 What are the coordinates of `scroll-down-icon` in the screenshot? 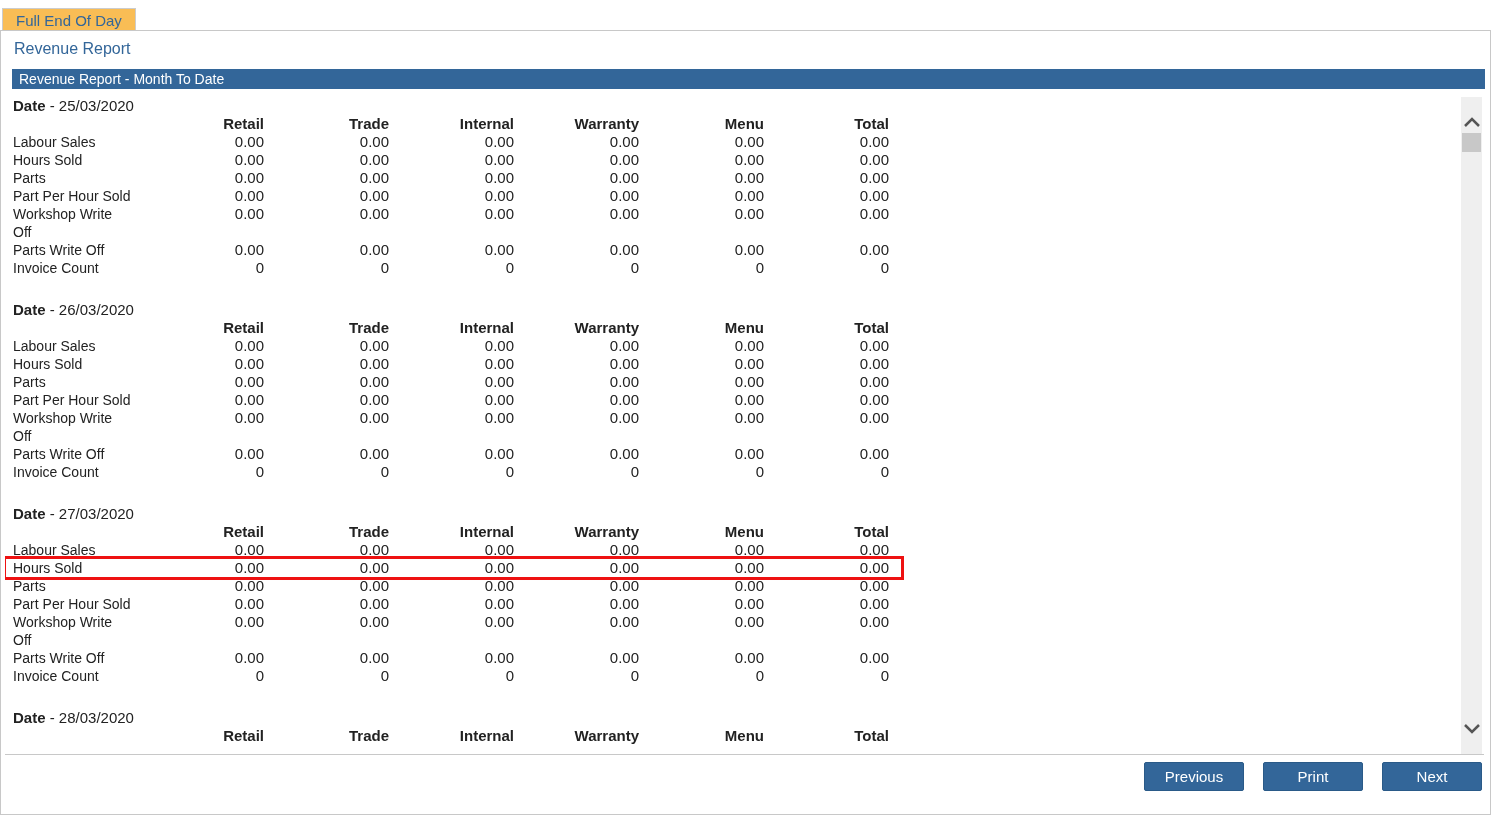 It's located at (1471, 729).